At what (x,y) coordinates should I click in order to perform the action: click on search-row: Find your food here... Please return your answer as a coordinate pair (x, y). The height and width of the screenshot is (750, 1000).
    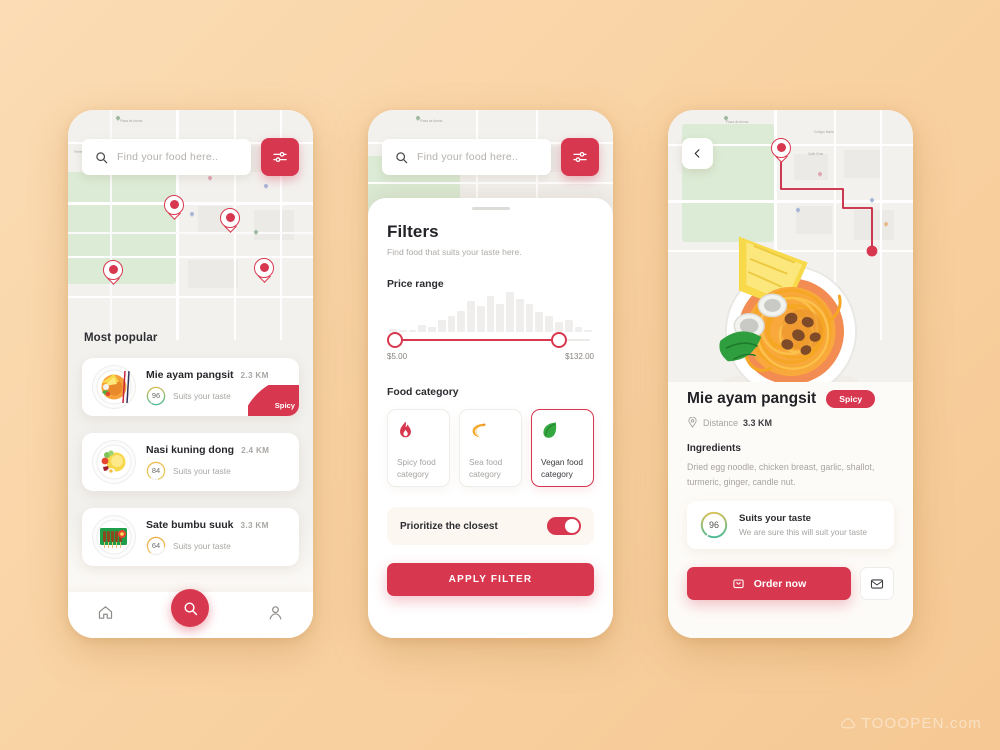
    Looking at the image, I should click on (190, 157).